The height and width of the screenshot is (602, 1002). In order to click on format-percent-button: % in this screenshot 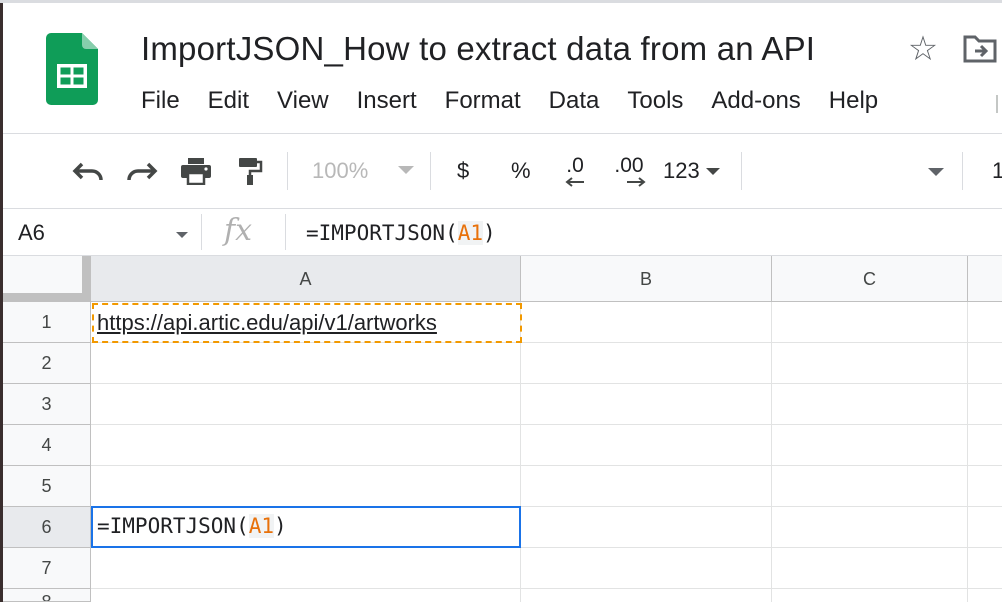, I will do `click(521, 171)`.